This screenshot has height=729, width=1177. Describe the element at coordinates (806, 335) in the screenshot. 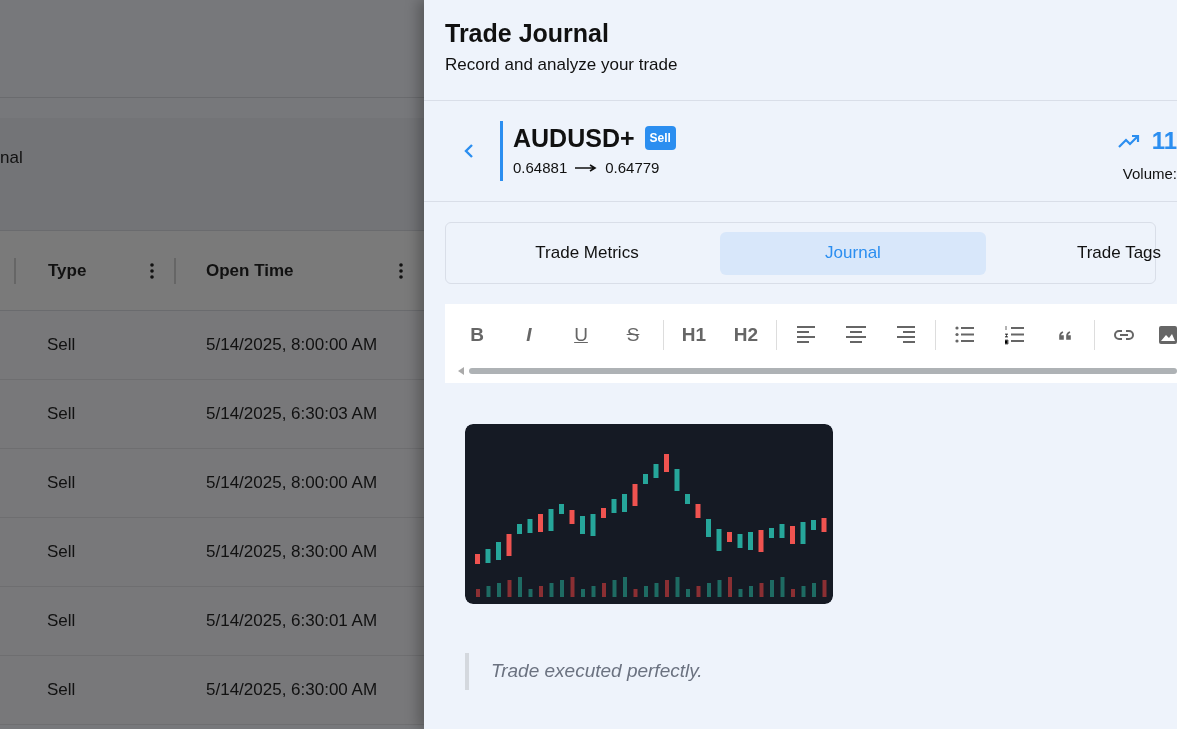

I see `align-left-icon` at that location.